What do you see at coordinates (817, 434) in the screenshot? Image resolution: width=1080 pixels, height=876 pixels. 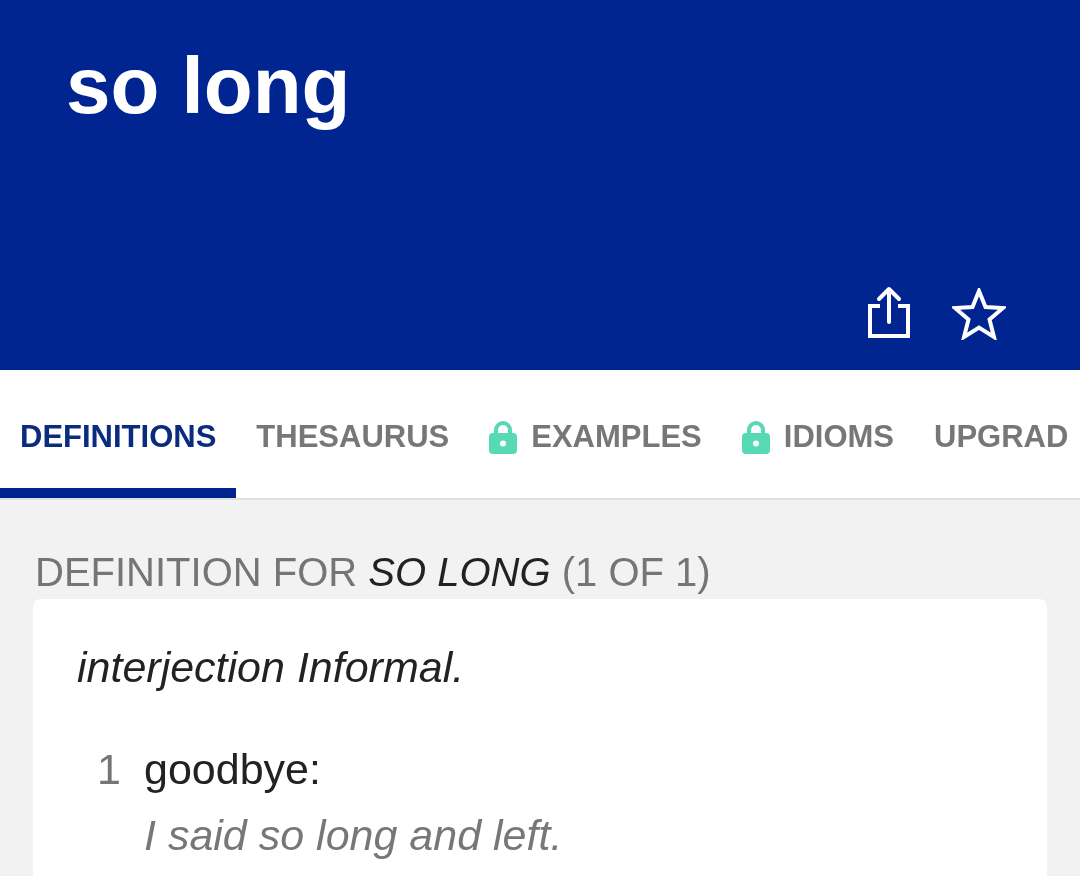 I see `tab: IDIOMS` at bounding box center [817, 434].